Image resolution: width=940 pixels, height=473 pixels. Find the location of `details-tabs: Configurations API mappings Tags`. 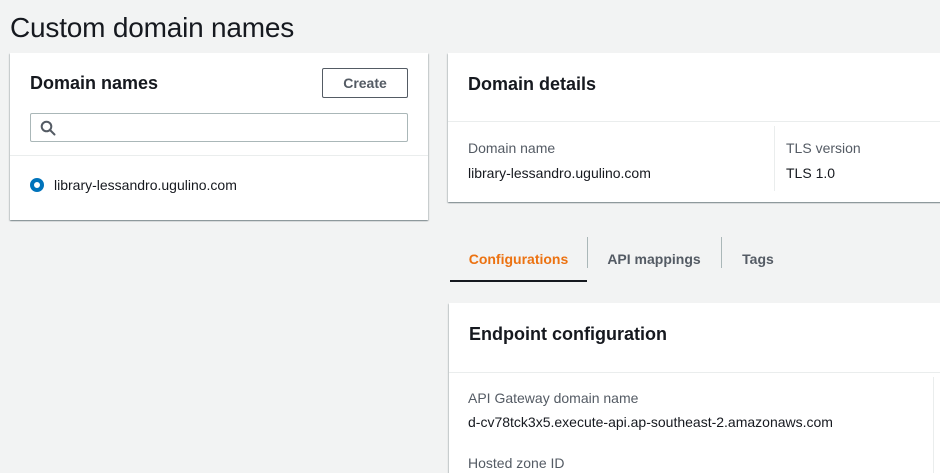

details-tabs: Configurations API mappings Tags is located at coordinates (695, 259).